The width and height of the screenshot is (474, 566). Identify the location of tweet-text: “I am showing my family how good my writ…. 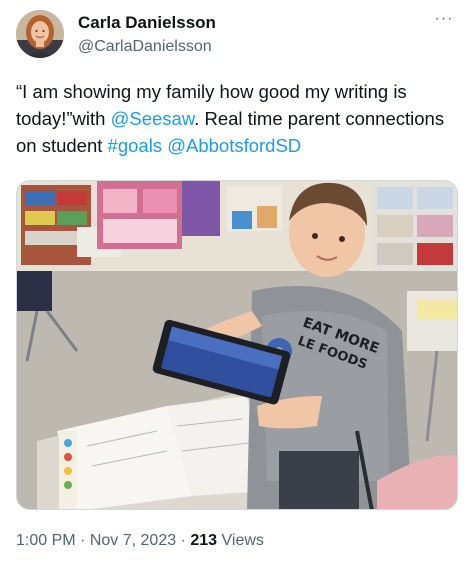
(239, 118).